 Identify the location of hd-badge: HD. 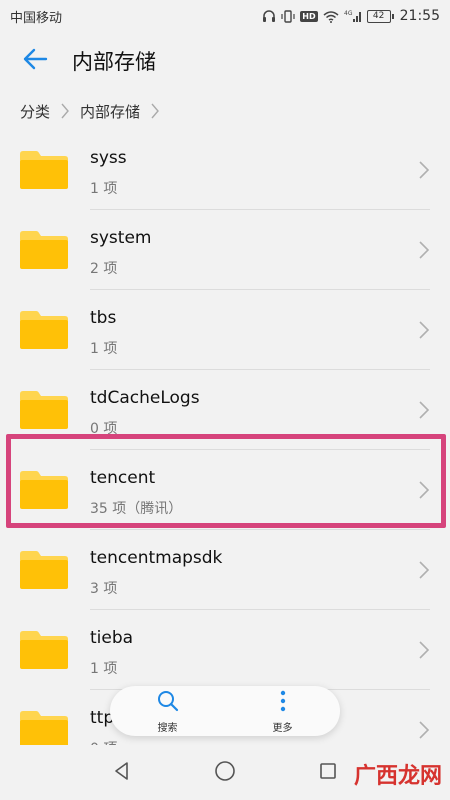
(309, 16).